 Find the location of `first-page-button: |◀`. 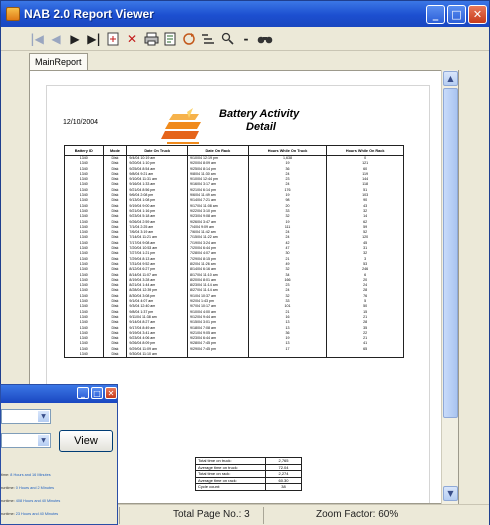

first-page-button: |◀ is located at coordinates (37, 39).